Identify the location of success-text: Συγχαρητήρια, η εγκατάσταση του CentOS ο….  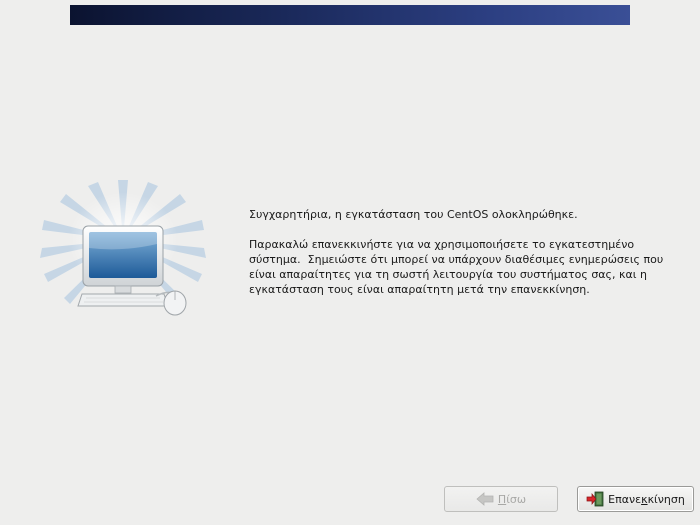
(413, 214).